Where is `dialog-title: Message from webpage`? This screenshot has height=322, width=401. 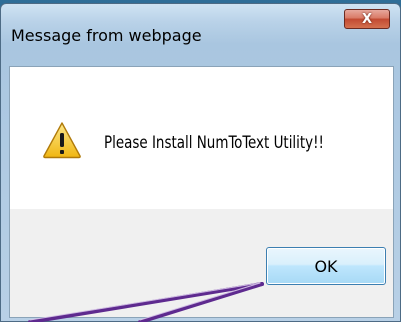
dialog-title: Message from webpage is located at coordinates (106, 35).